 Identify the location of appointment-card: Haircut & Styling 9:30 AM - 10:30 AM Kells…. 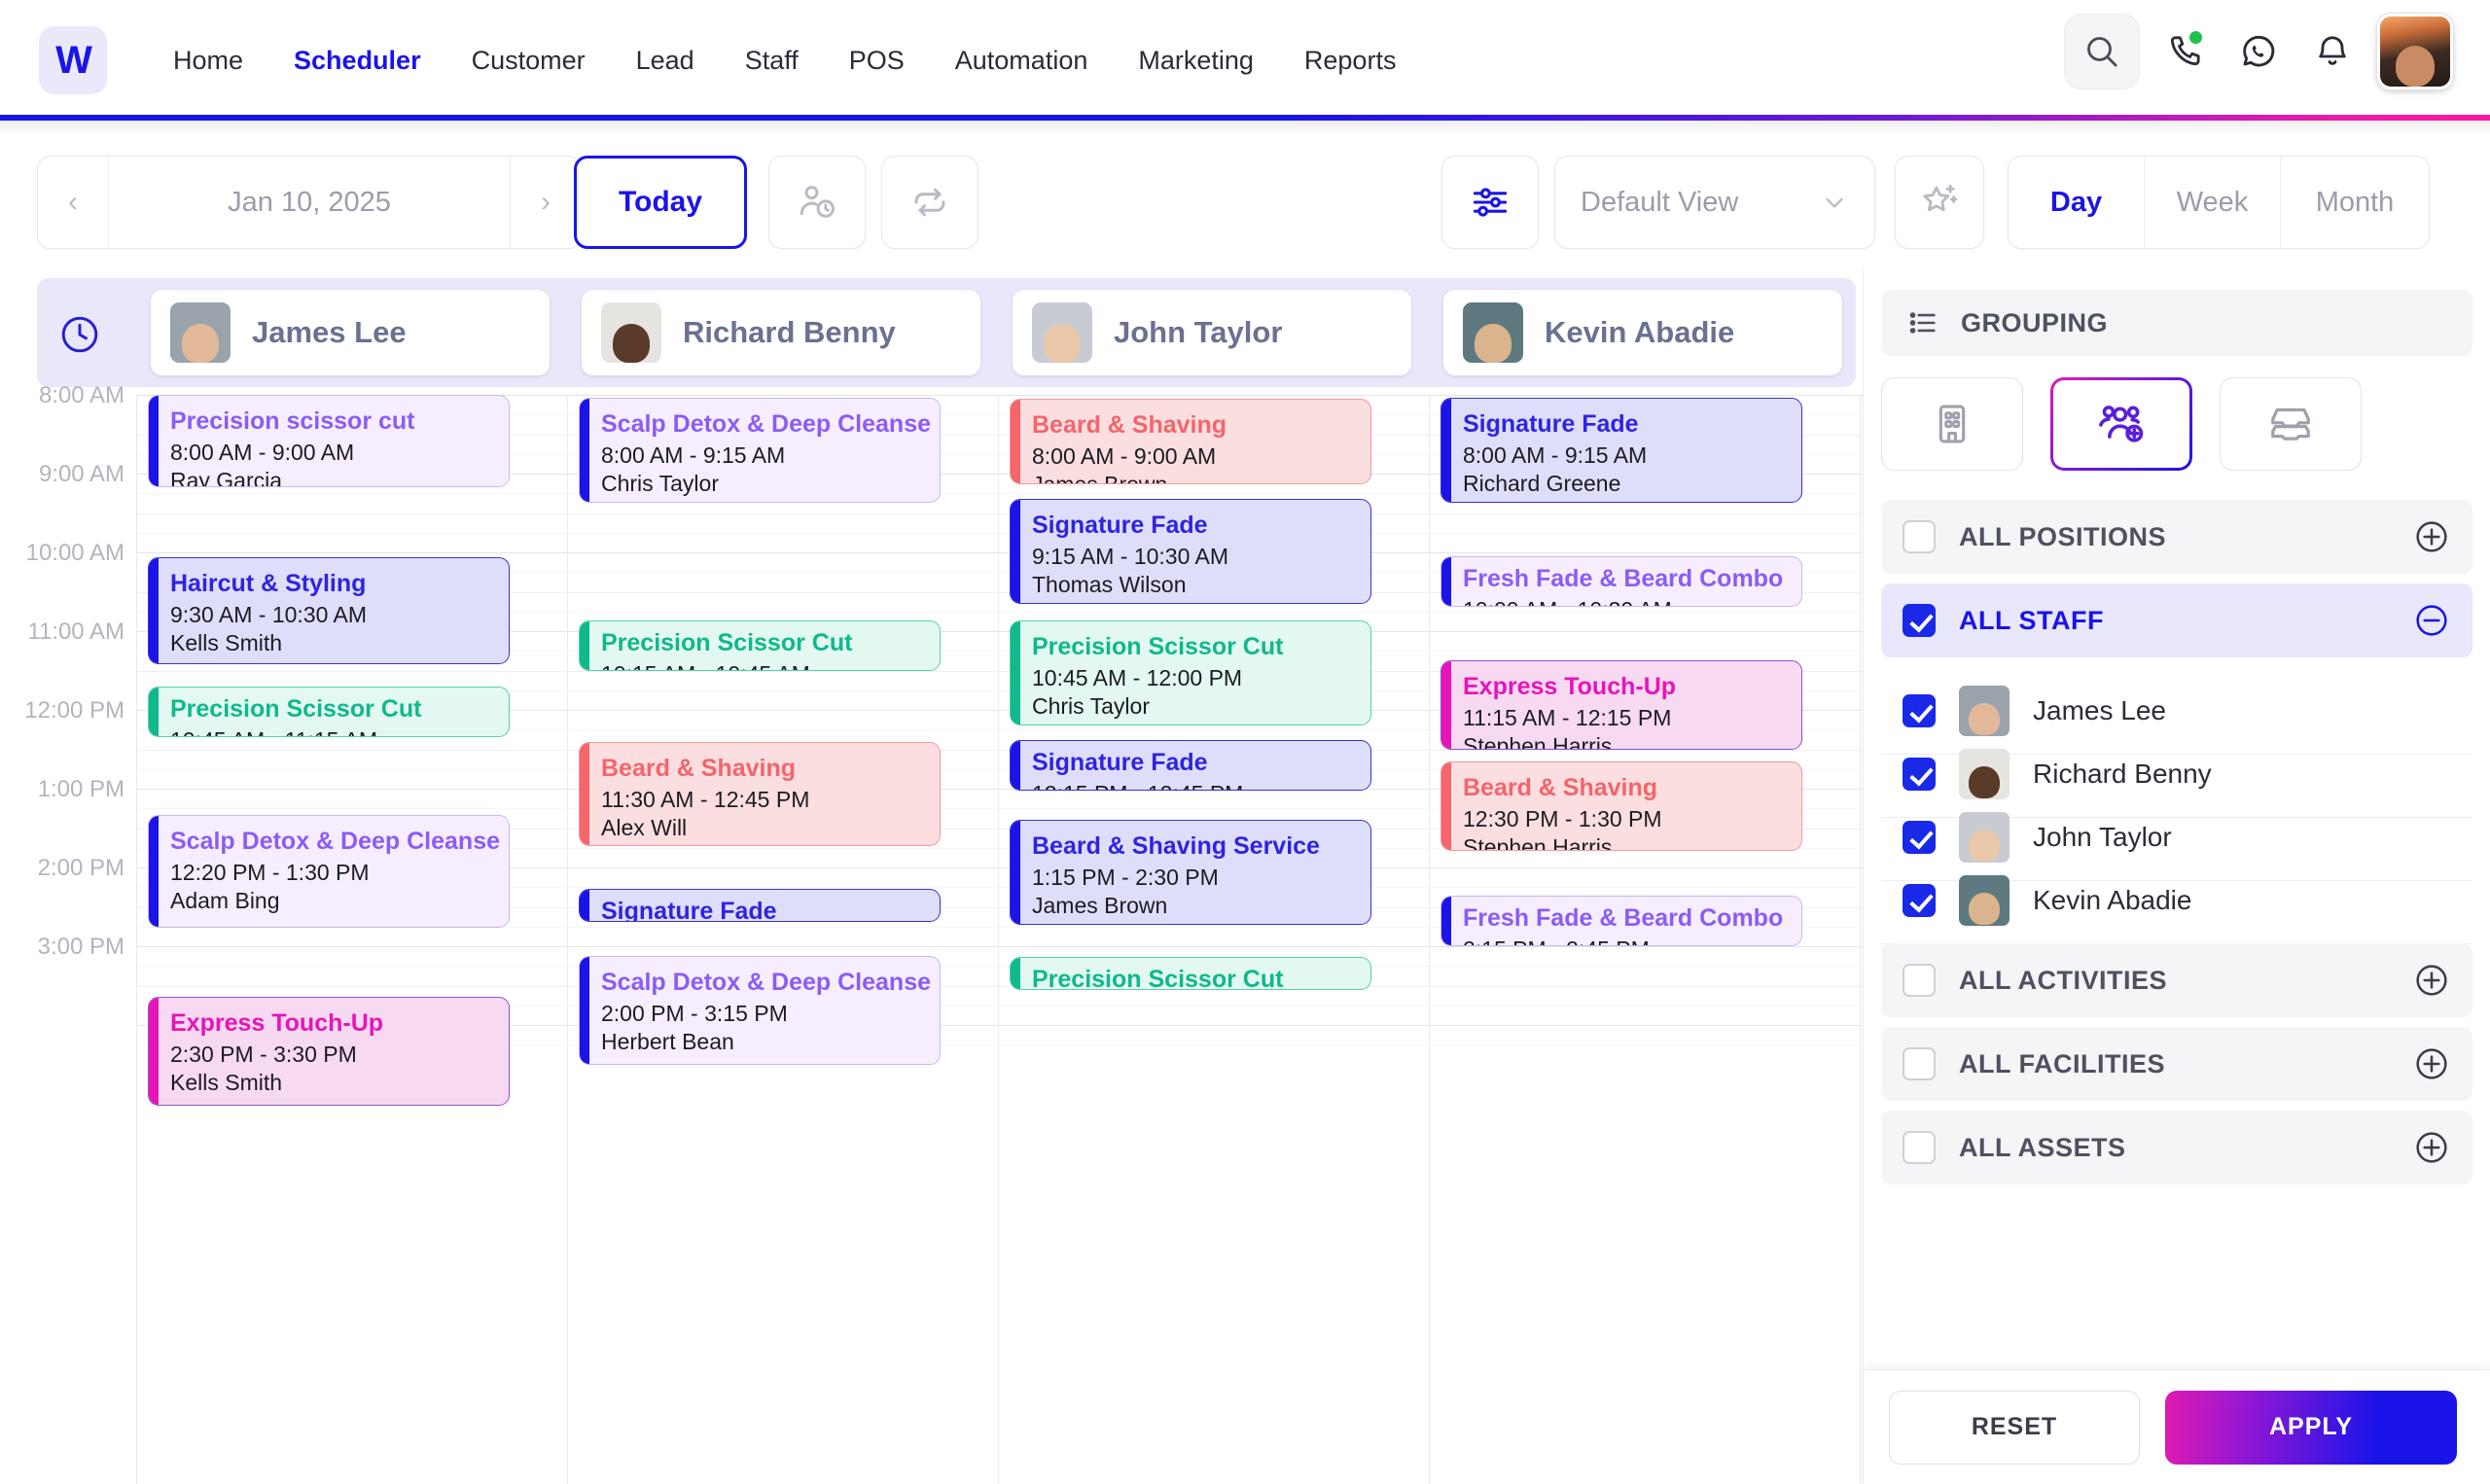
(329, 611).